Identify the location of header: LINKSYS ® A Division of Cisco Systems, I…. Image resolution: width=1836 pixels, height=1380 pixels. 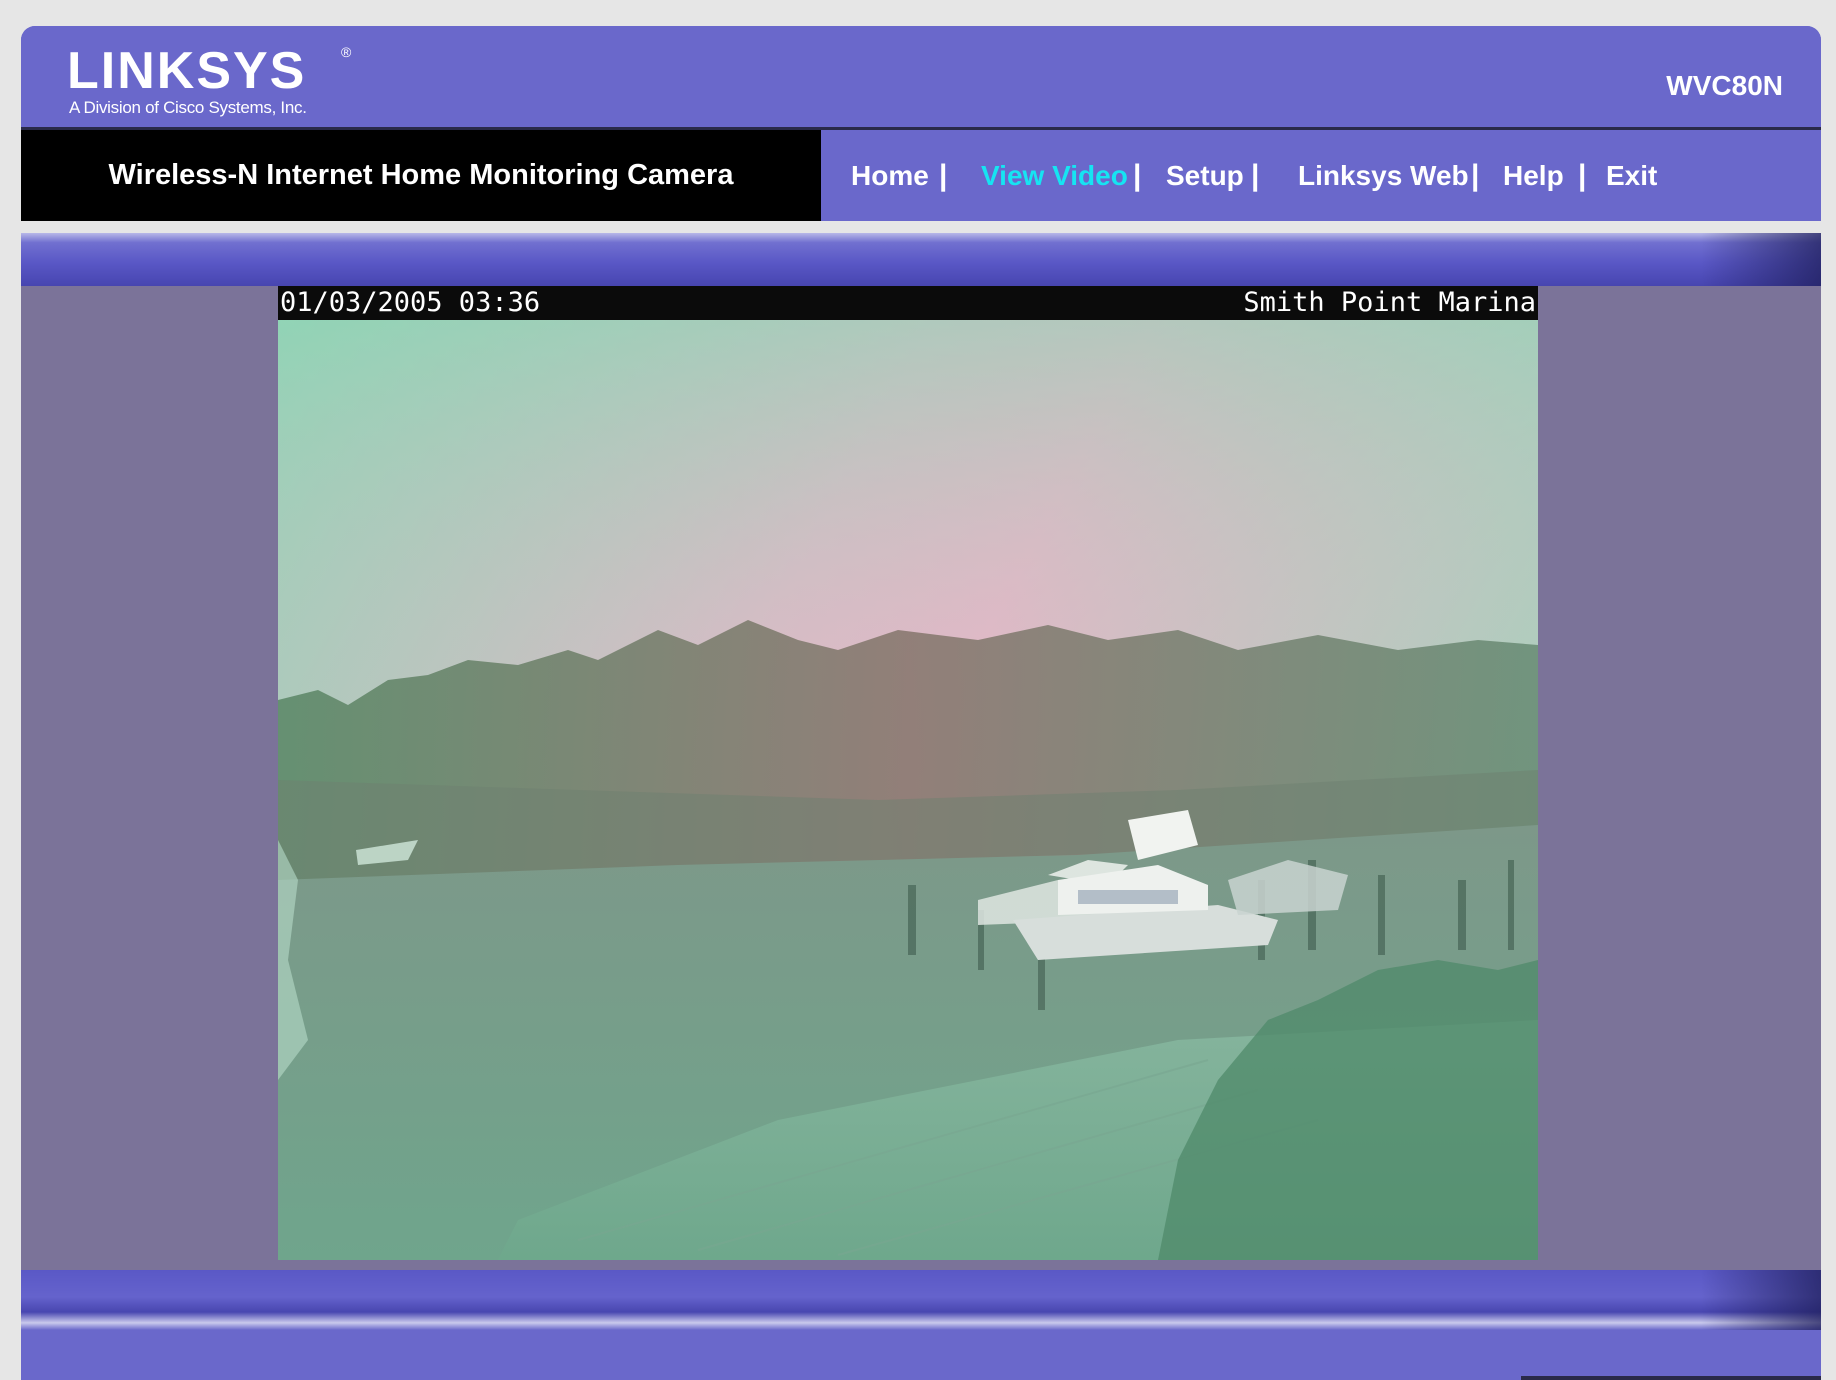
(921, 77).